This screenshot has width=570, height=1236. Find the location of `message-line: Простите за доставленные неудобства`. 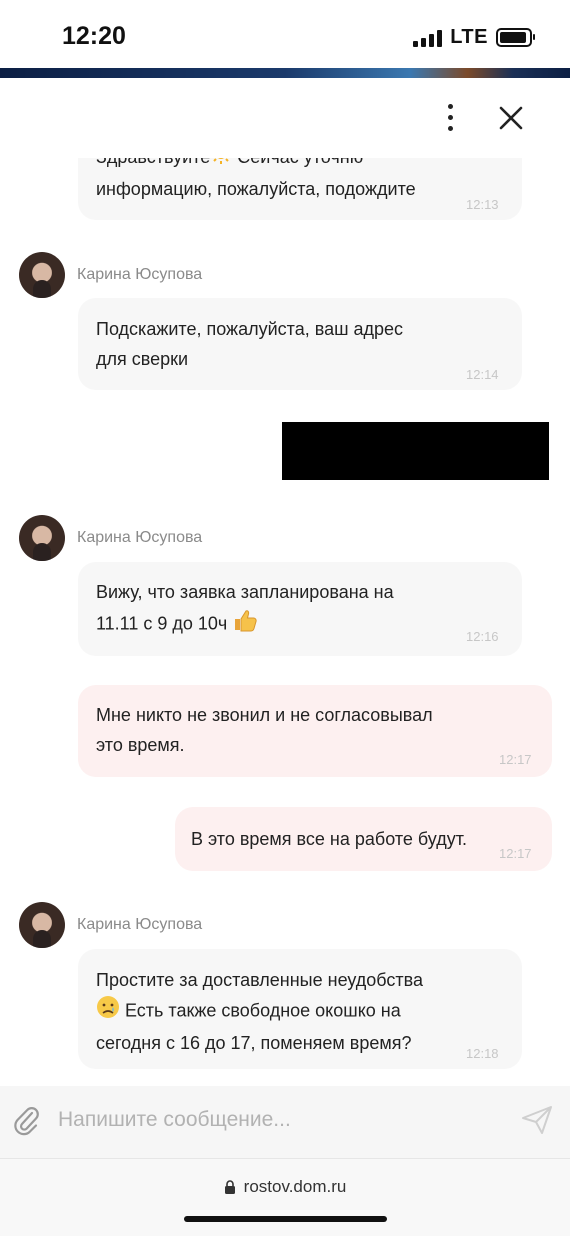

message-line: Простите за доставленные неудобства is located at coordinates (260, 980).